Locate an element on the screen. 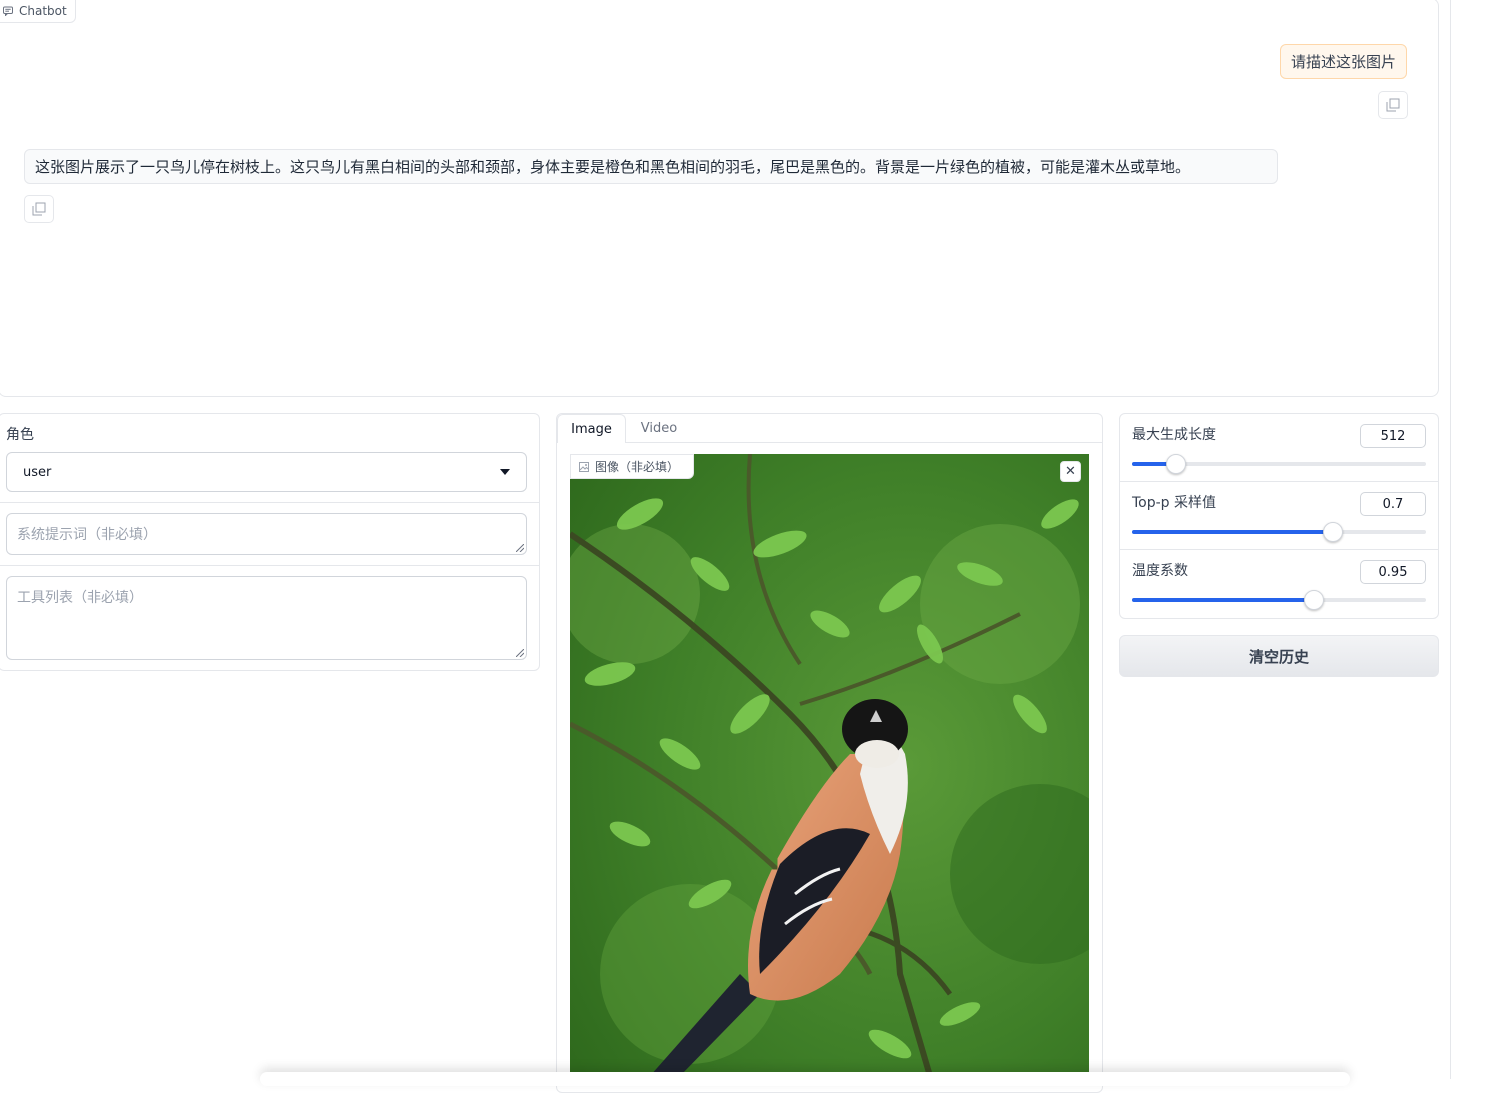 The height and width of the screenshot is (1093, 1486). user-message: 请描述这张图片 is located at coordinates (1343, 61).